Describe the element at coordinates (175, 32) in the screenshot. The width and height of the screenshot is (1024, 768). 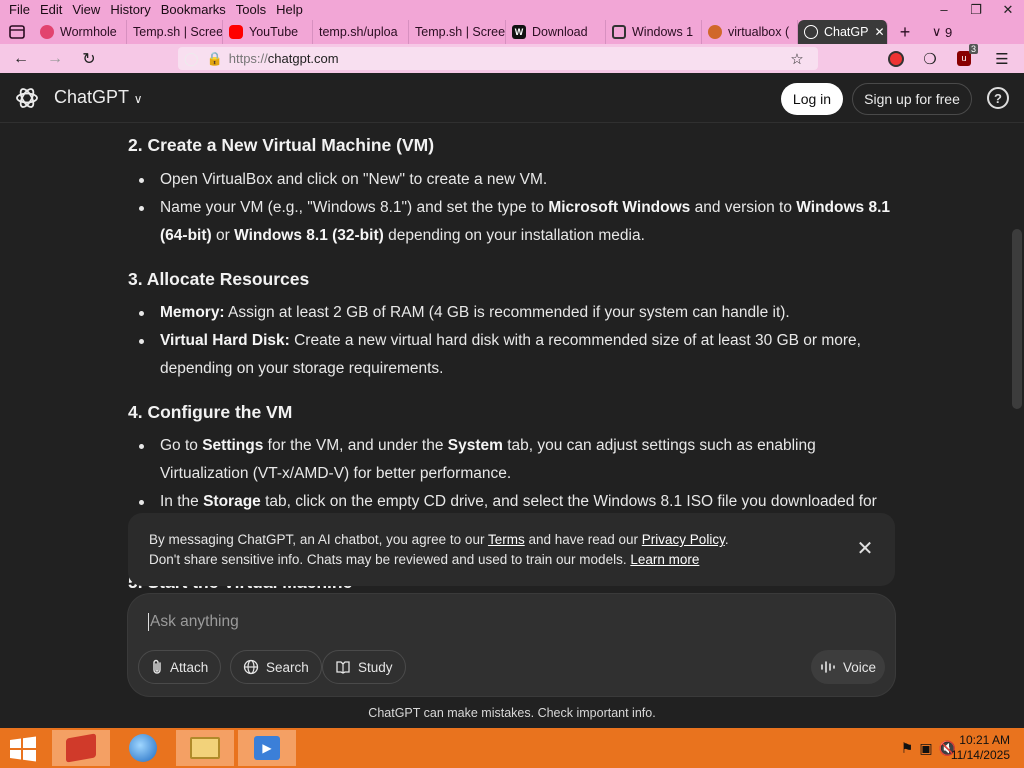
I see `tab-tempsh-1: Temp.sh | Scree` at that location.